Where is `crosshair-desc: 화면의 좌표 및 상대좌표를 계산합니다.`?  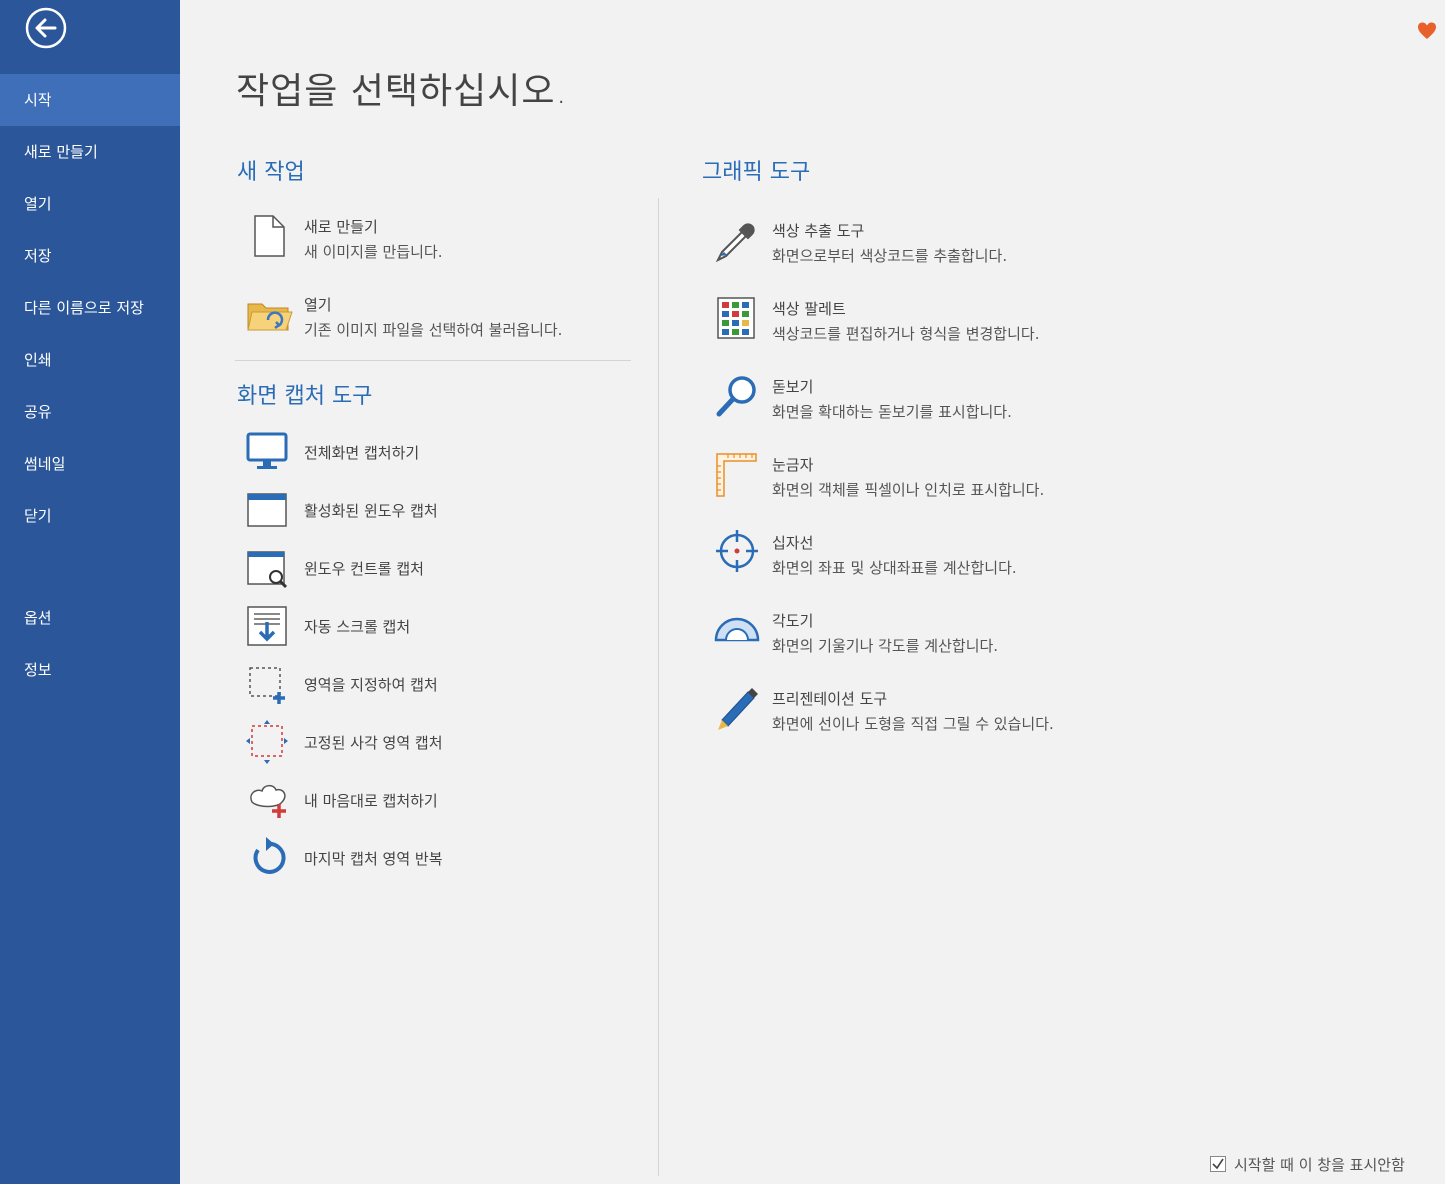
crosshair-desc: 화면의 좌표 및 상대좌표를 계산합니다. is located at coordinates (894, 568).